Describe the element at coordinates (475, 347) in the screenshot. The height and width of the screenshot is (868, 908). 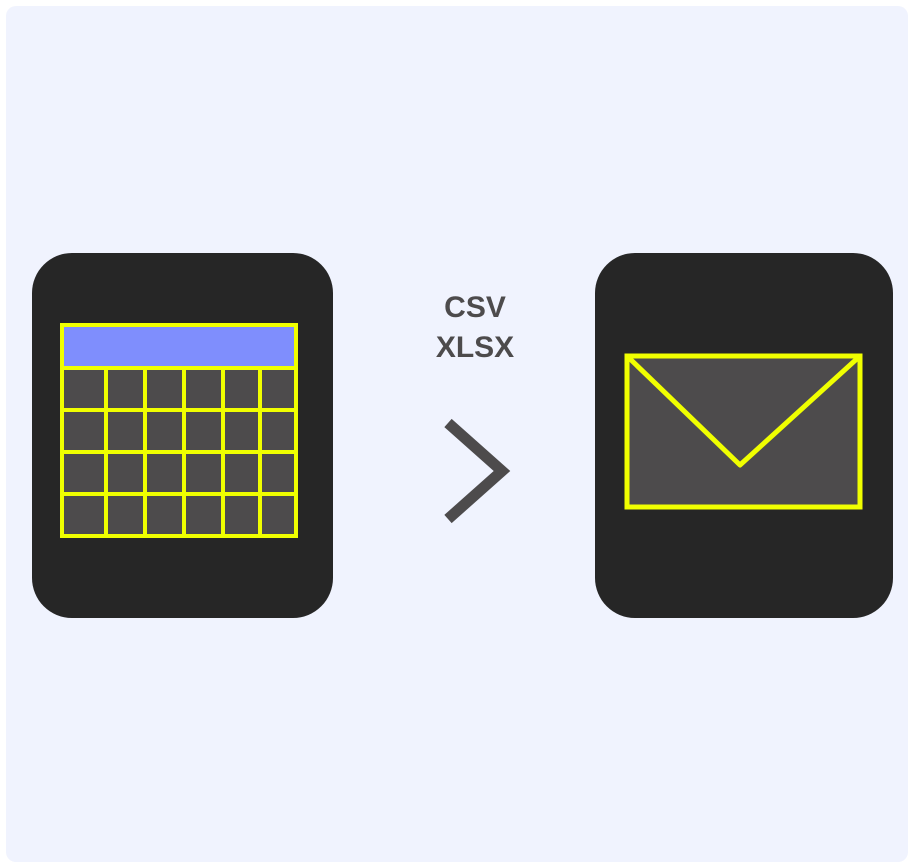
I see `format-label-xlsx: XLSX` at that location.